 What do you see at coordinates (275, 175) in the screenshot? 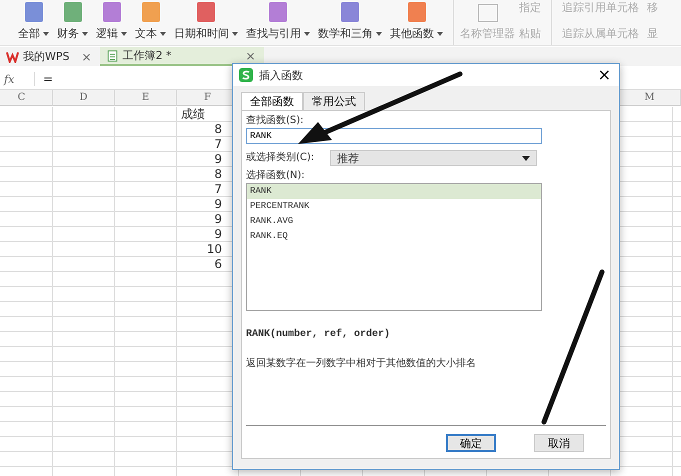
I see `function-list-label: 选择函数(N):` at bounding box center [275, 175].